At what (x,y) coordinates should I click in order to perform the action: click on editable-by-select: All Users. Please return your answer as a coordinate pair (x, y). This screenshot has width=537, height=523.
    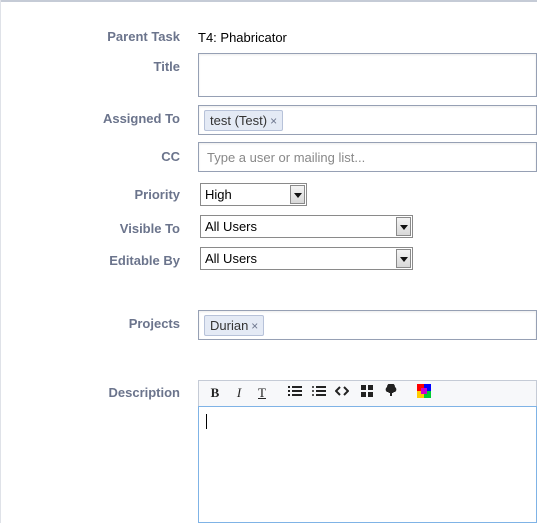
    Looking at the image, I should click on (306, 258).